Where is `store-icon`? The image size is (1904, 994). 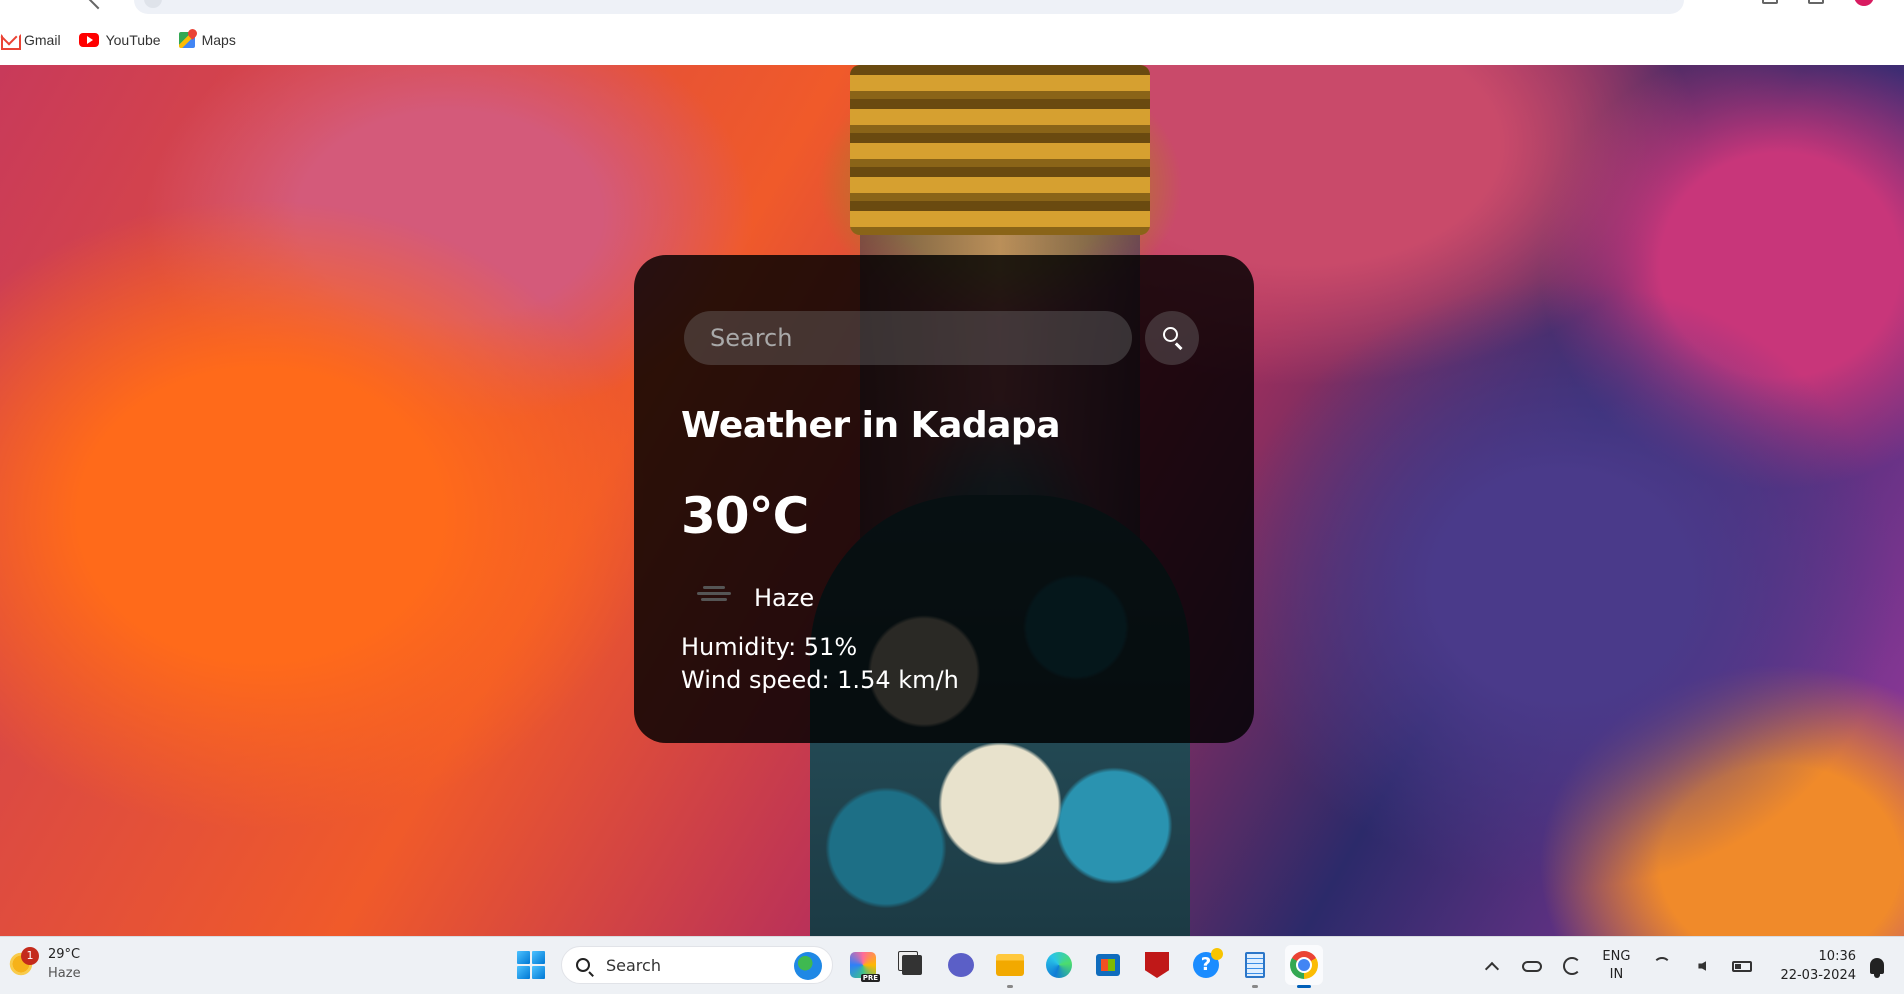
store-icon is located at coordinates (1108, 965).